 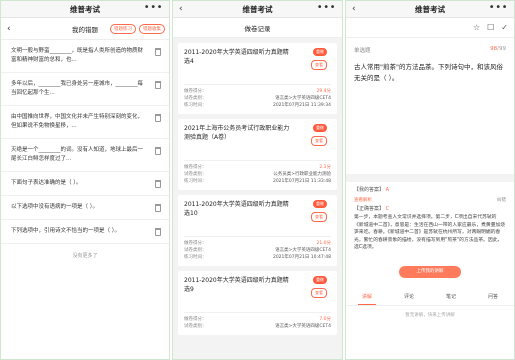 What do you see at coordinates (451, 297) in the screenshot?
I see `tab-notes: 笔记` at bounding box center [451, 297].